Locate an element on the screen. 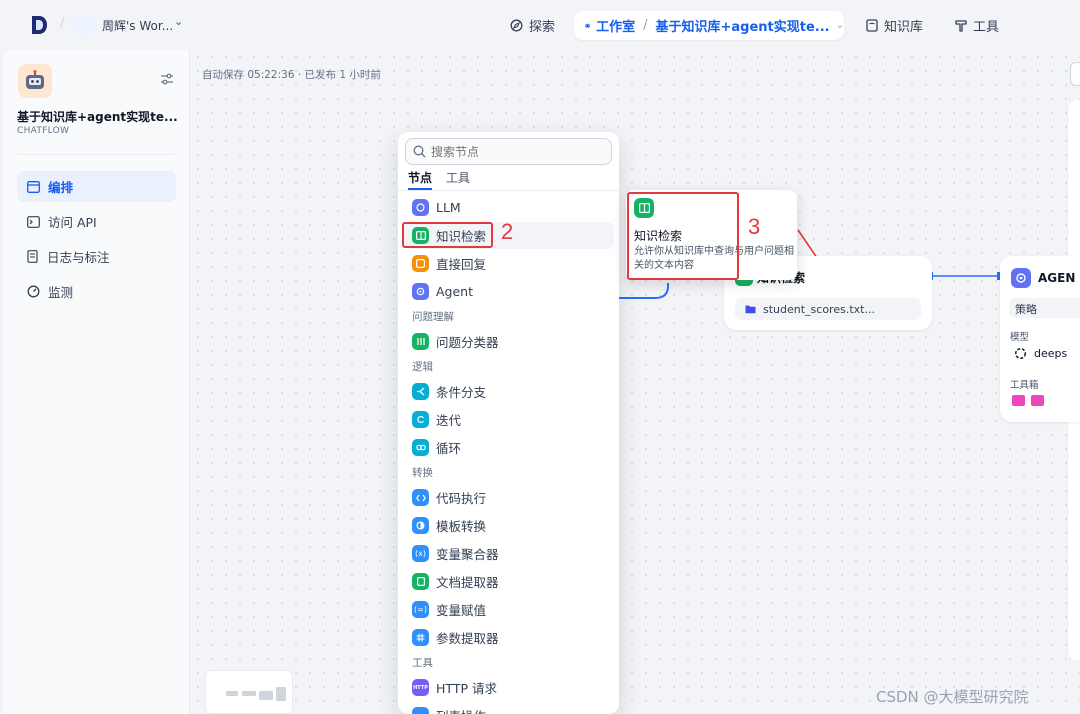  node-option-code: 代码执行 is located at coordinates (509, 497).